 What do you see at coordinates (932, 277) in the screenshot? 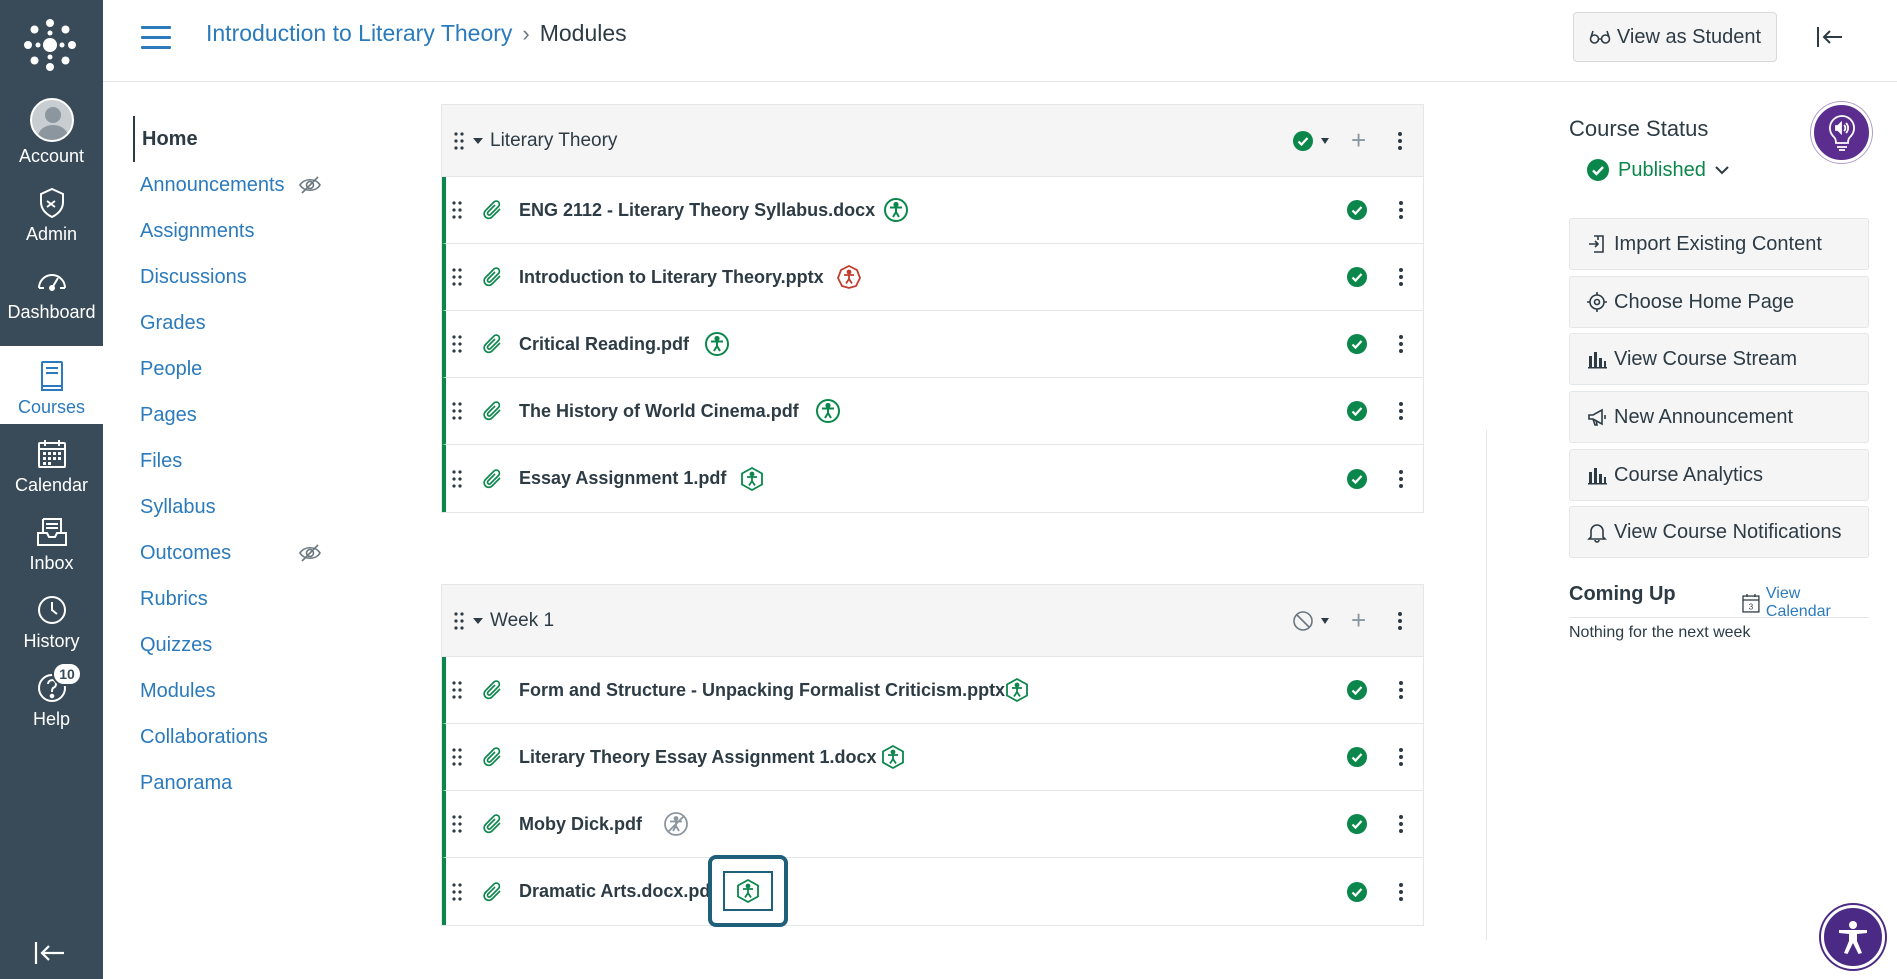
I see `module-item: Introduction to Literary Theory.pptx` at bounding box center [932, 277].